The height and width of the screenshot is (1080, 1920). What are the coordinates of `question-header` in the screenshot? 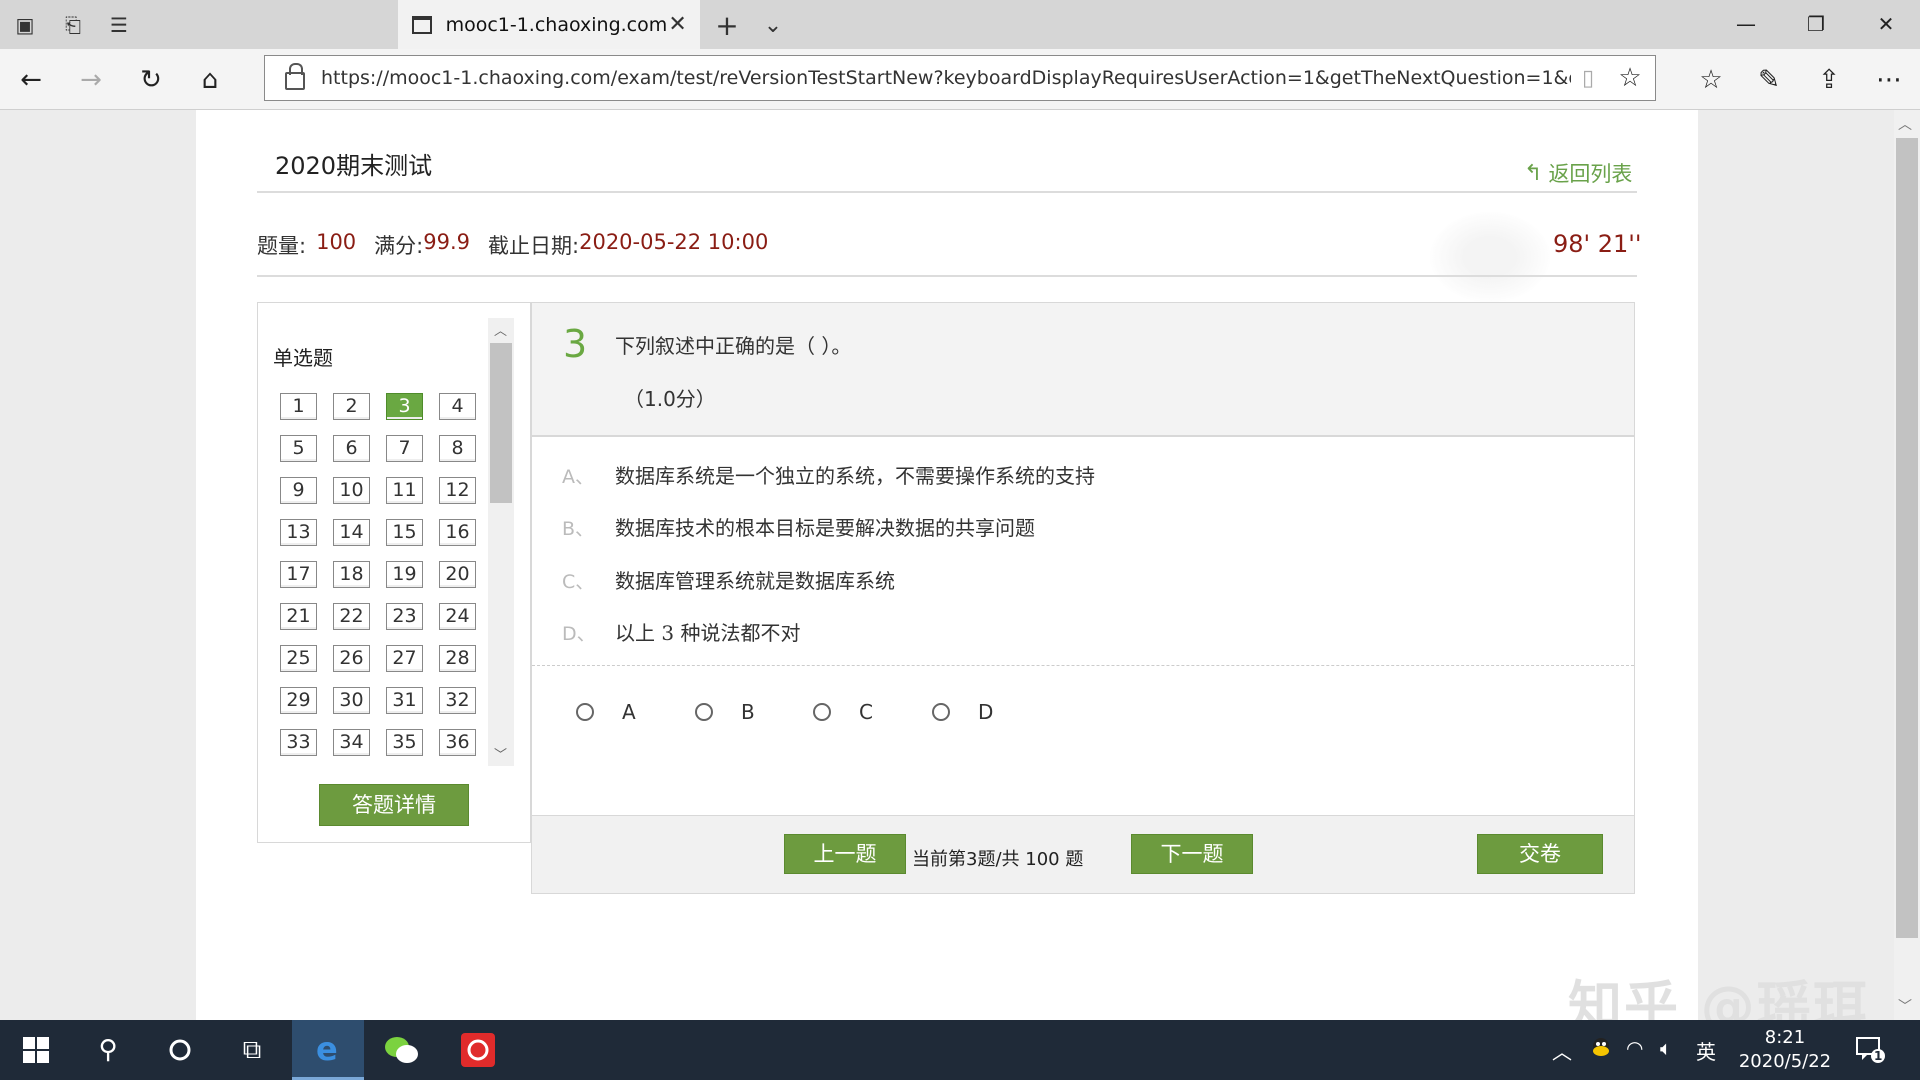 It's located at (1083, 370).